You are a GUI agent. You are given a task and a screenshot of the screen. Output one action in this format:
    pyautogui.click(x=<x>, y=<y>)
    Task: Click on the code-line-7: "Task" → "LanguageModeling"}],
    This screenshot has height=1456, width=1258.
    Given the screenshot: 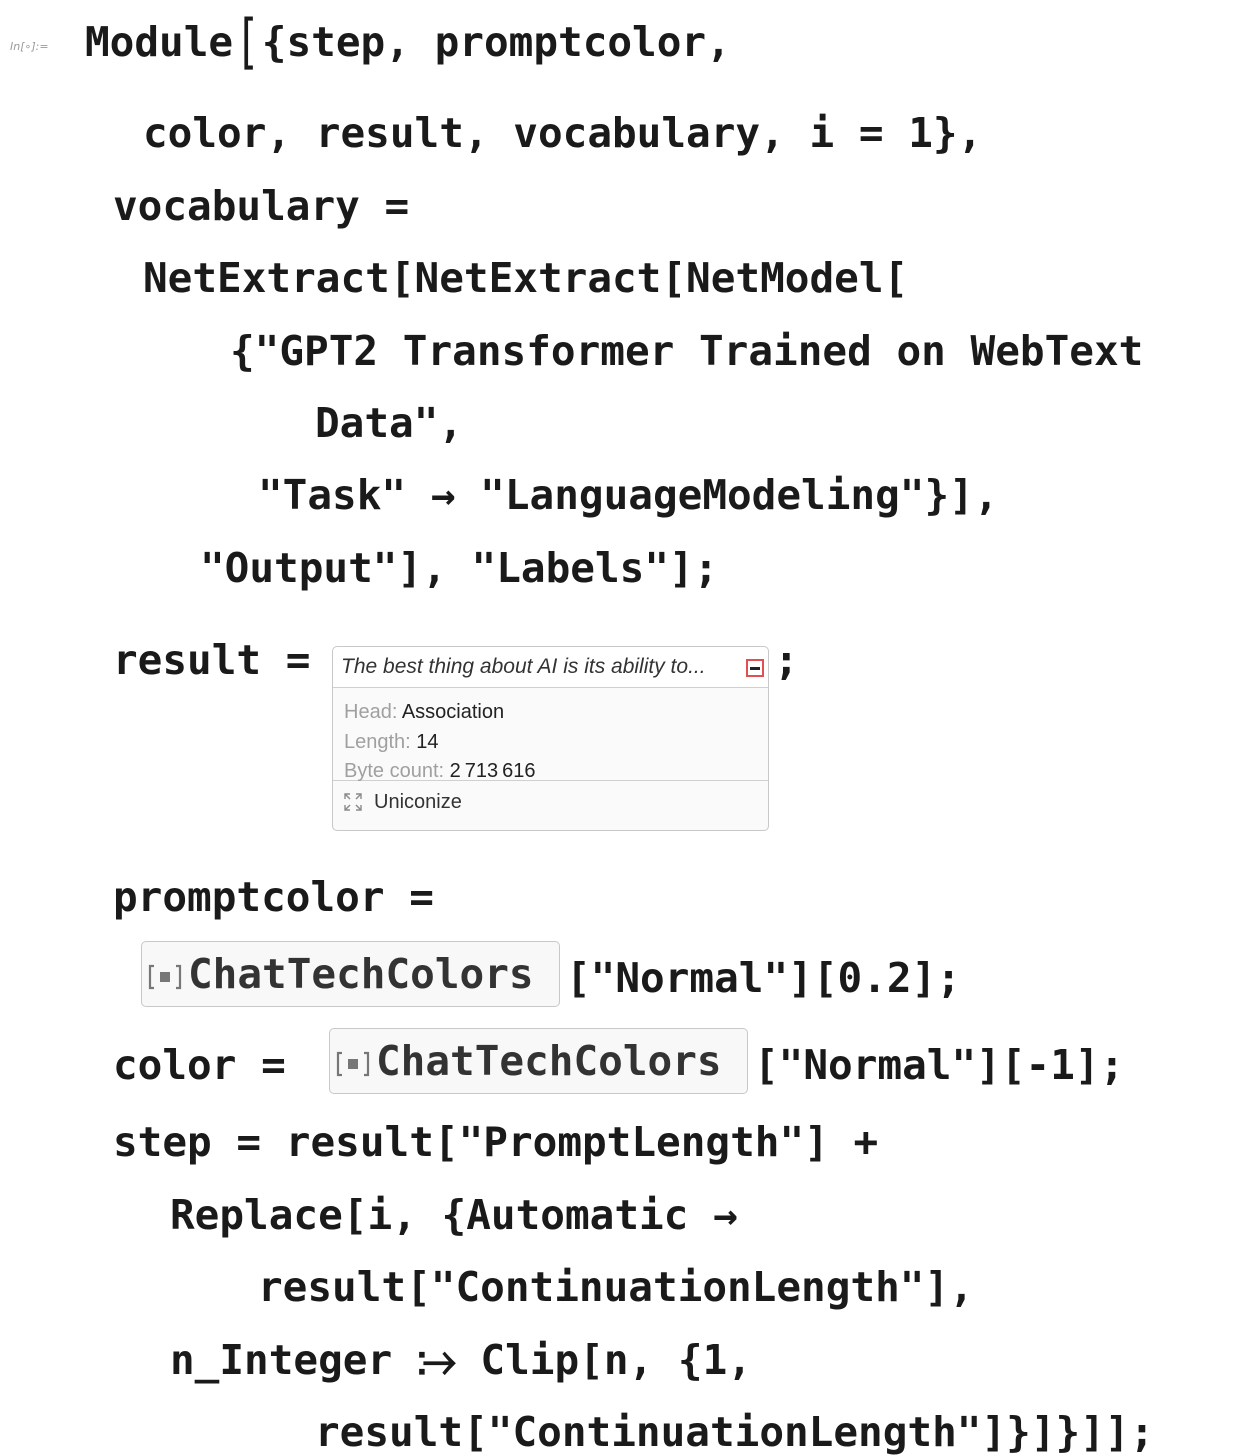 What is the action you would take?
    pyautogui.click(x=628, y=495)
    